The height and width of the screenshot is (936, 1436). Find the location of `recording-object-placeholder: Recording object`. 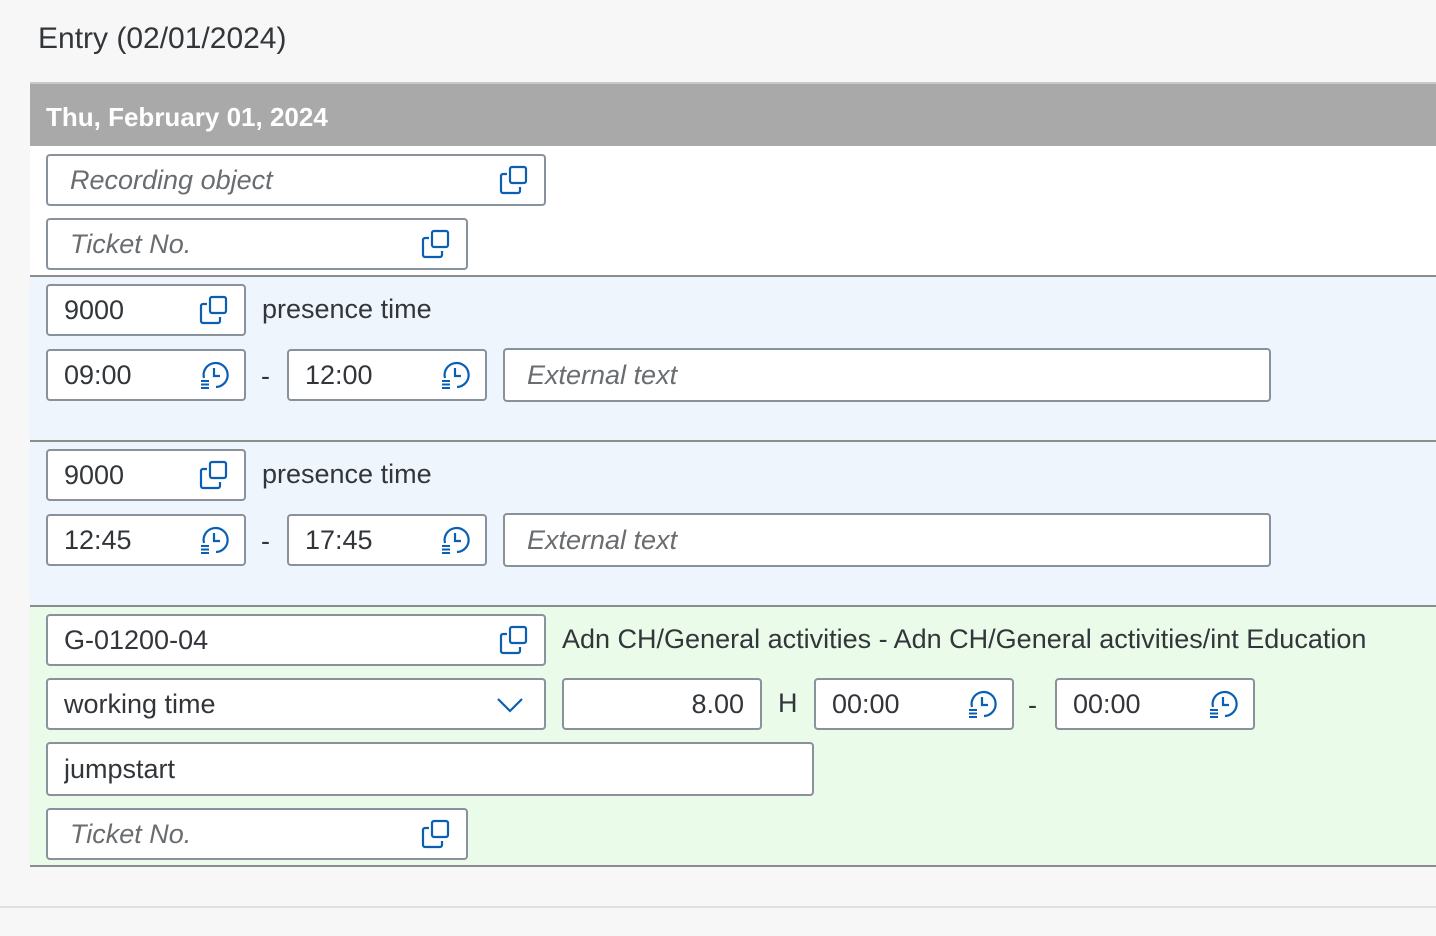

recording-object-placeholder: Recording object is located at coordinates (171, 179).